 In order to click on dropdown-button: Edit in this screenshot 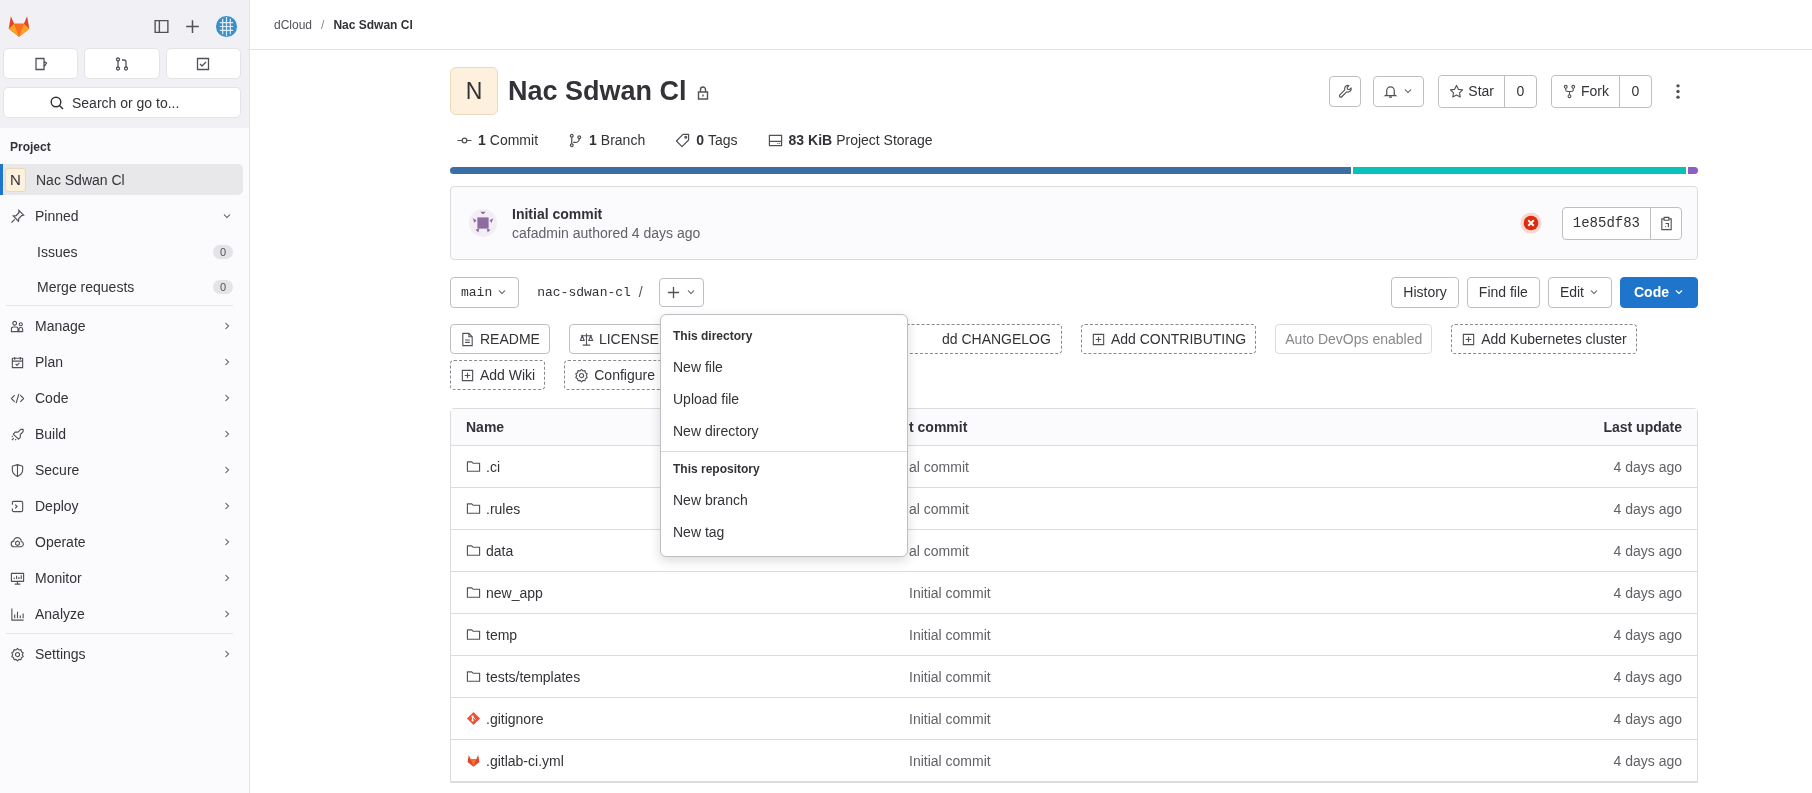, I will do `click(1579, 292)`.